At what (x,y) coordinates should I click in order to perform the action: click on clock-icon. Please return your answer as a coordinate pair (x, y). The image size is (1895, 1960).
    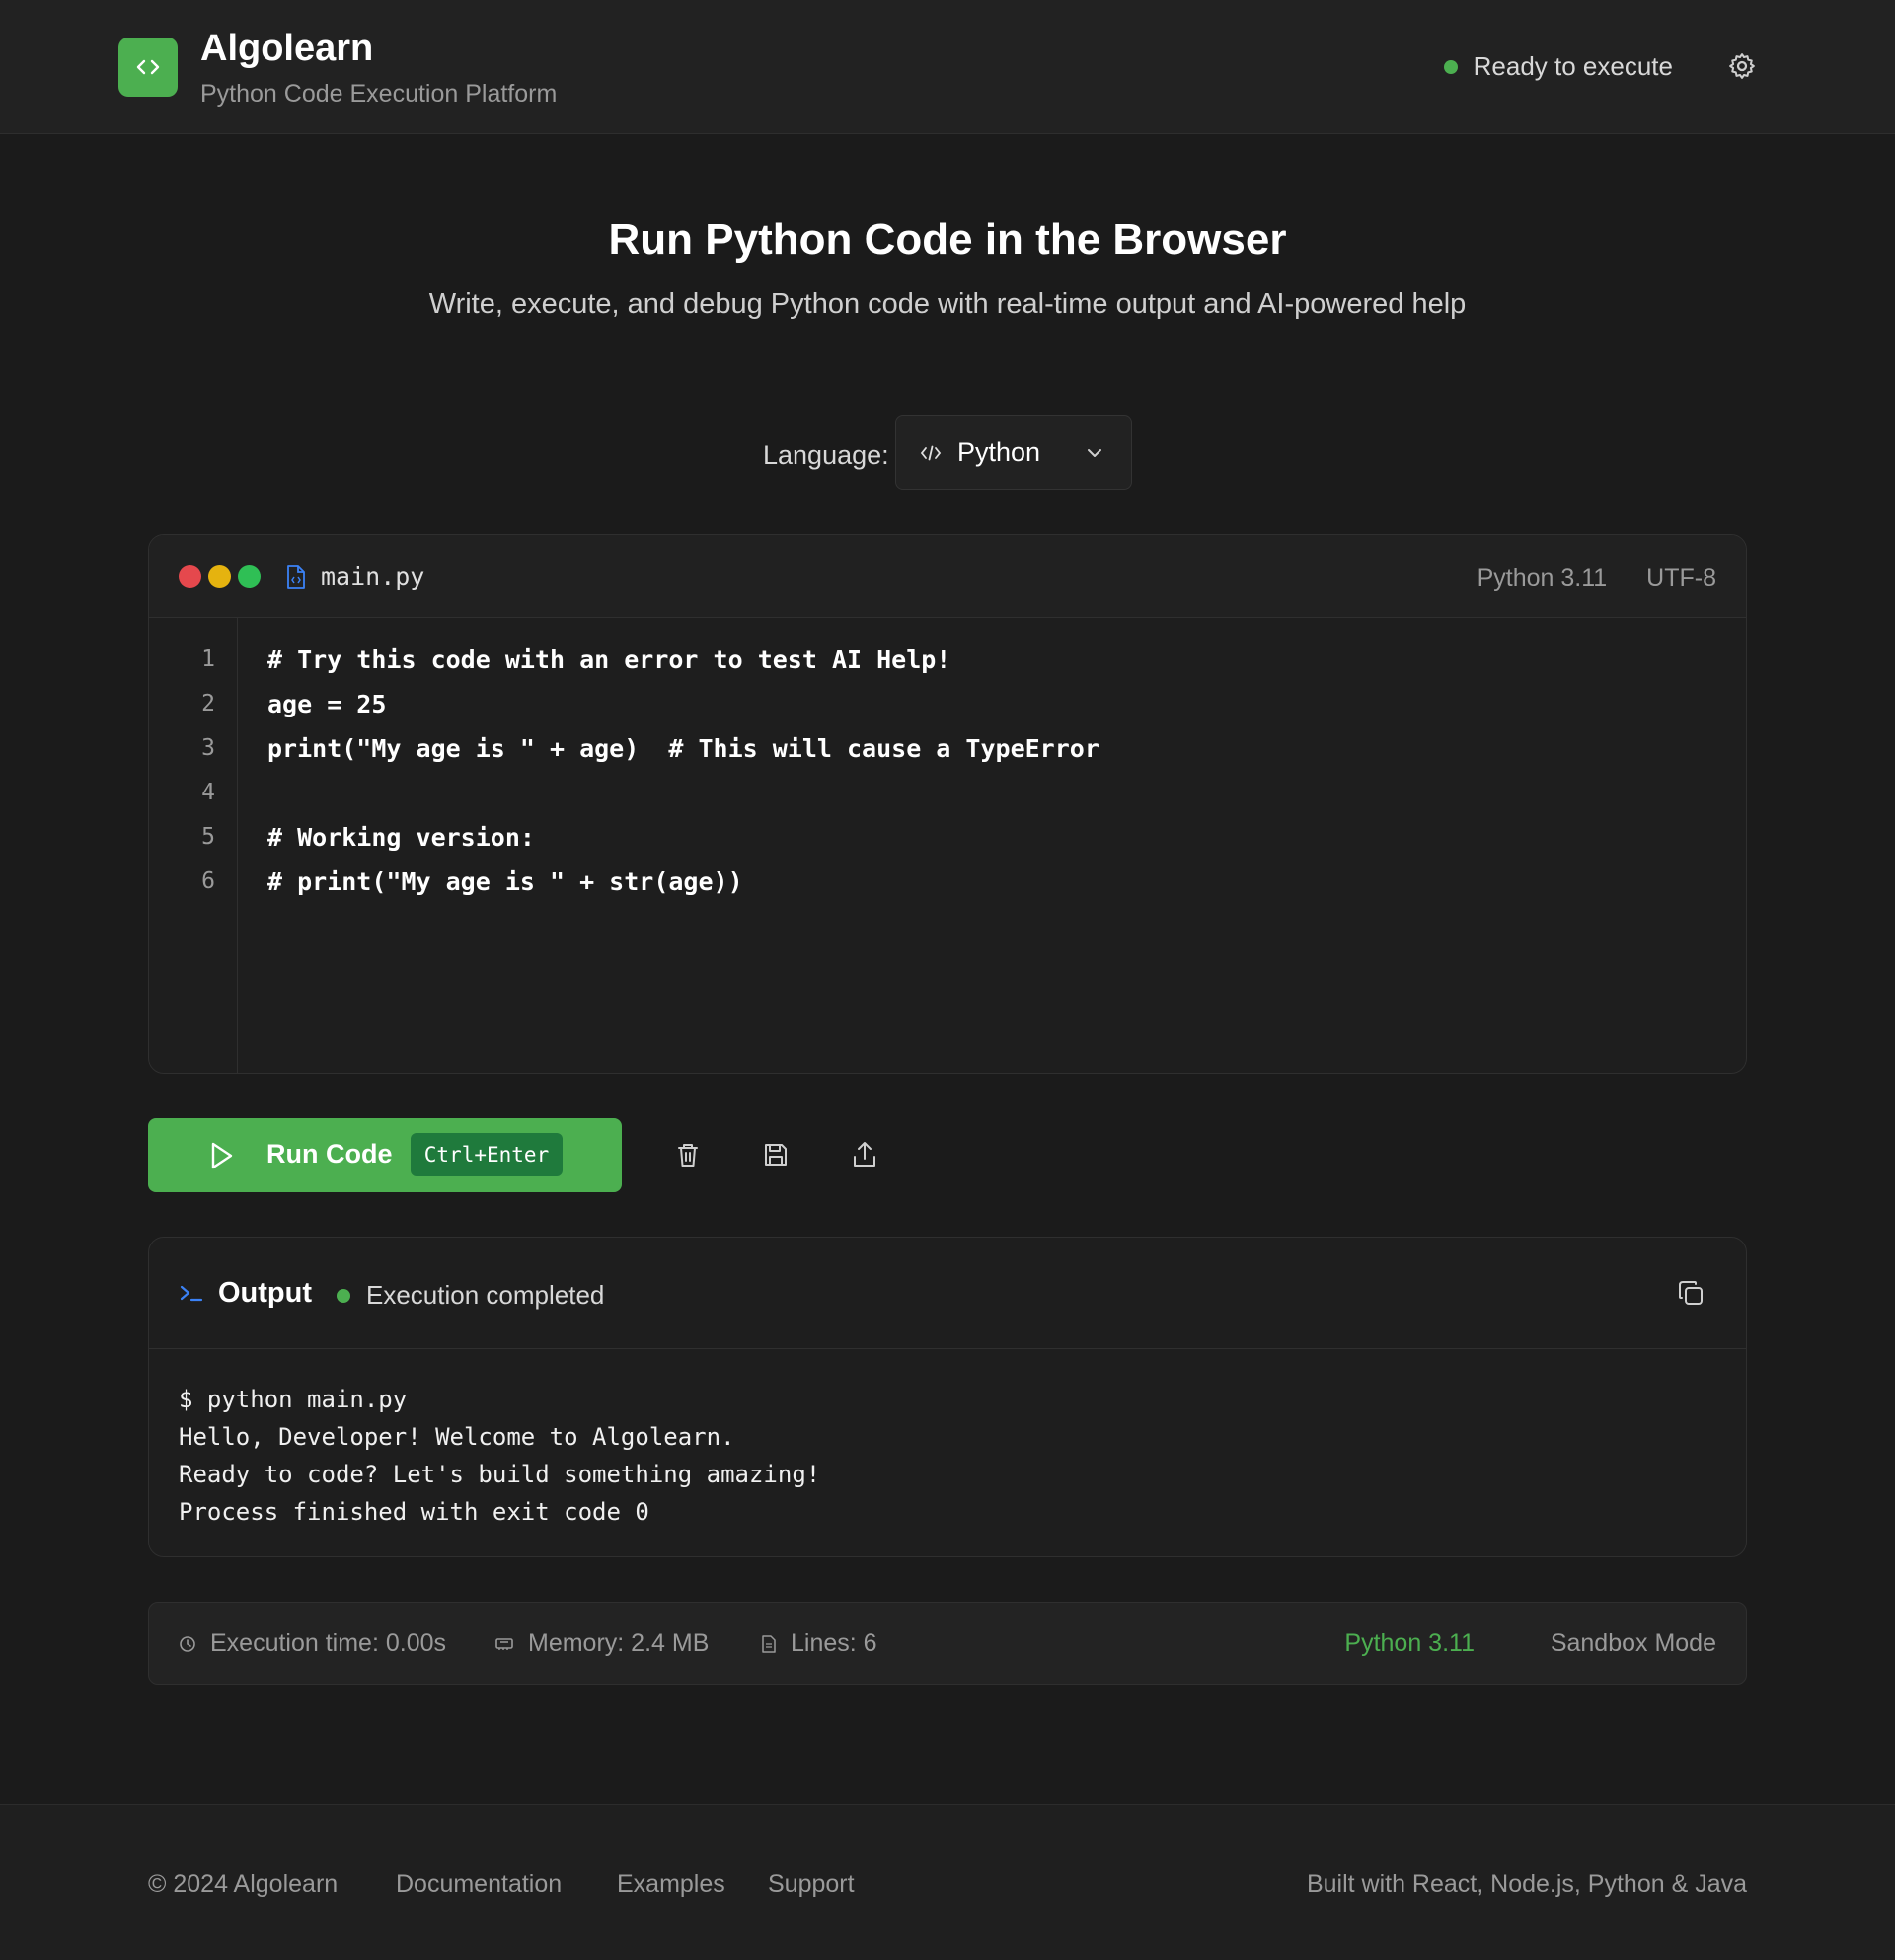
    Looking at the image, I should click on (187, 1643).